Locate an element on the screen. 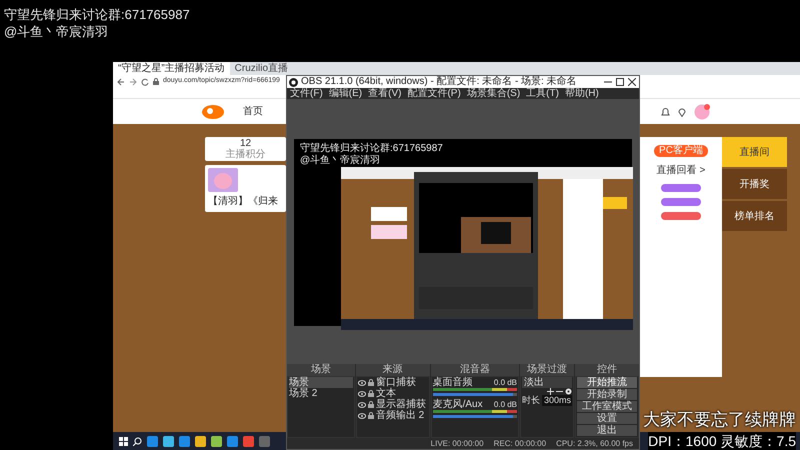 The width and height of the screenshot is (800, 450). source-name: 显示器捕获 is located at coordinates (401, 404).